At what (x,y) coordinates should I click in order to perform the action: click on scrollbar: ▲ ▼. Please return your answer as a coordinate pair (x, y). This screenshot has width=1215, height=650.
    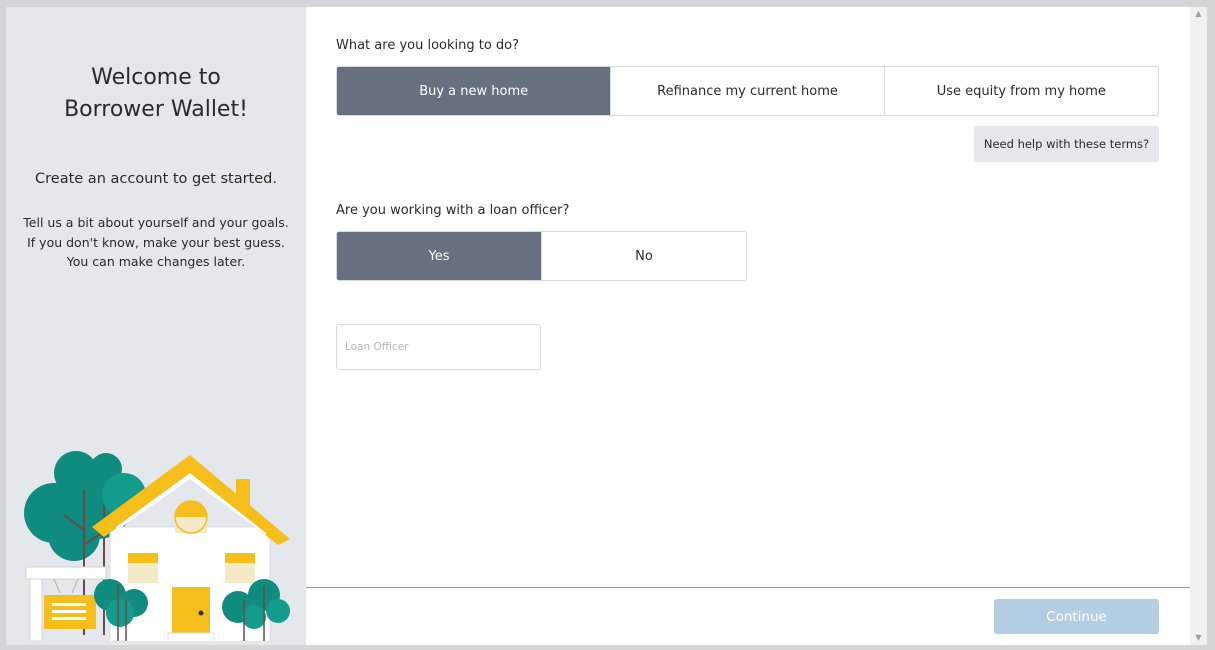
    Looking at the image, I should click on (1198, 326).